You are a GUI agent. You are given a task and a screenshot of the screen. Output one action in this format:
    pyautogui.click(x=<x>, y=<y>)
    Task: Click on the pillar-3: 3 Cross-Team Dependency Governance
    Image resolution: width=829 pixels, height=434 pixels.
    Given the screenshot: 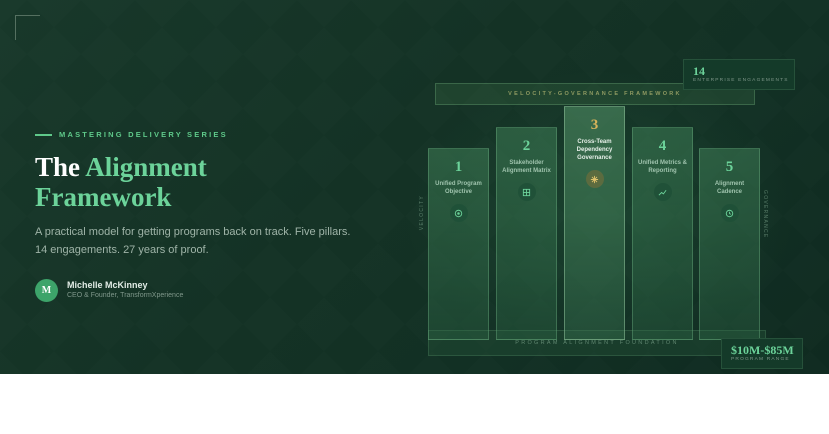 What is the action you would take?
    pyautogui.click(x=594, y=223)
    